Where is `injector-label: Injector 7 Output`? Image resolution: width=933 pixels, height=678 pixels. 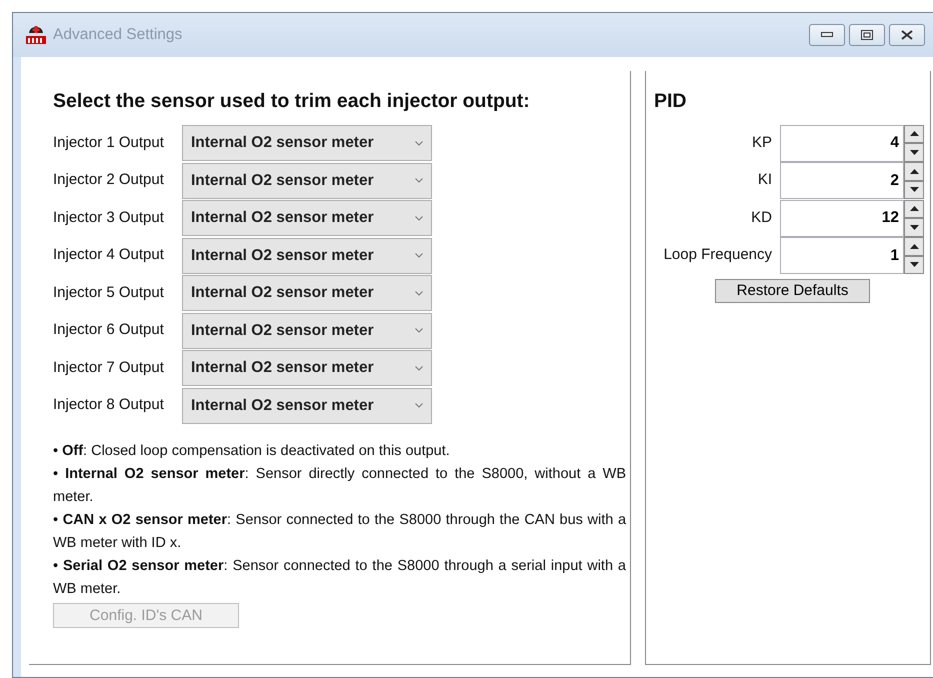
injector-label: Injector 7 Output is located at coordinates (108, 368).